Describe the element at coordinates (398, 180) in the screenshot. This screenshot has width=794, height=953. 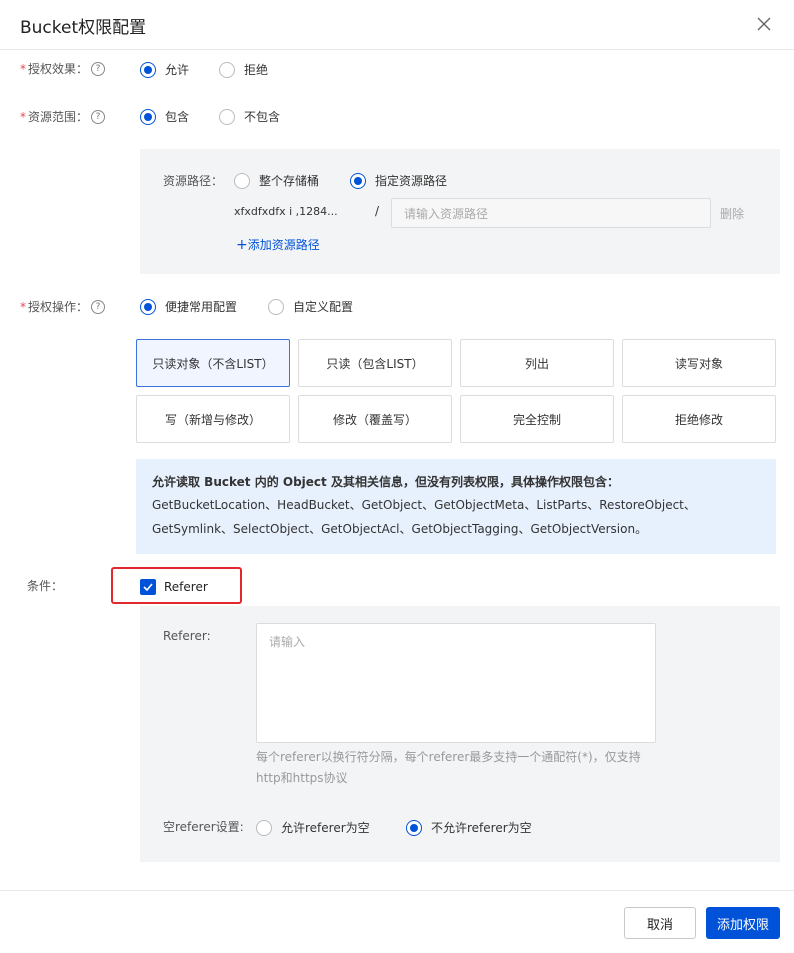
I see `path-radio-specified: 指定资源路径` at that location.